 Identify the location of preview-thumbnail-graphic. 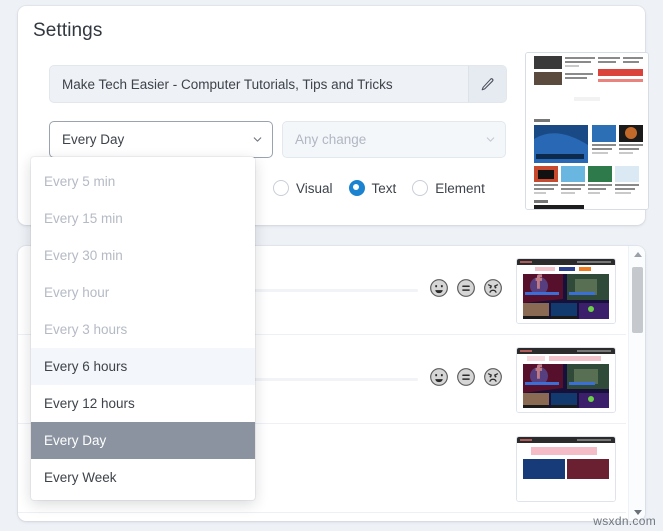
(587, 131).